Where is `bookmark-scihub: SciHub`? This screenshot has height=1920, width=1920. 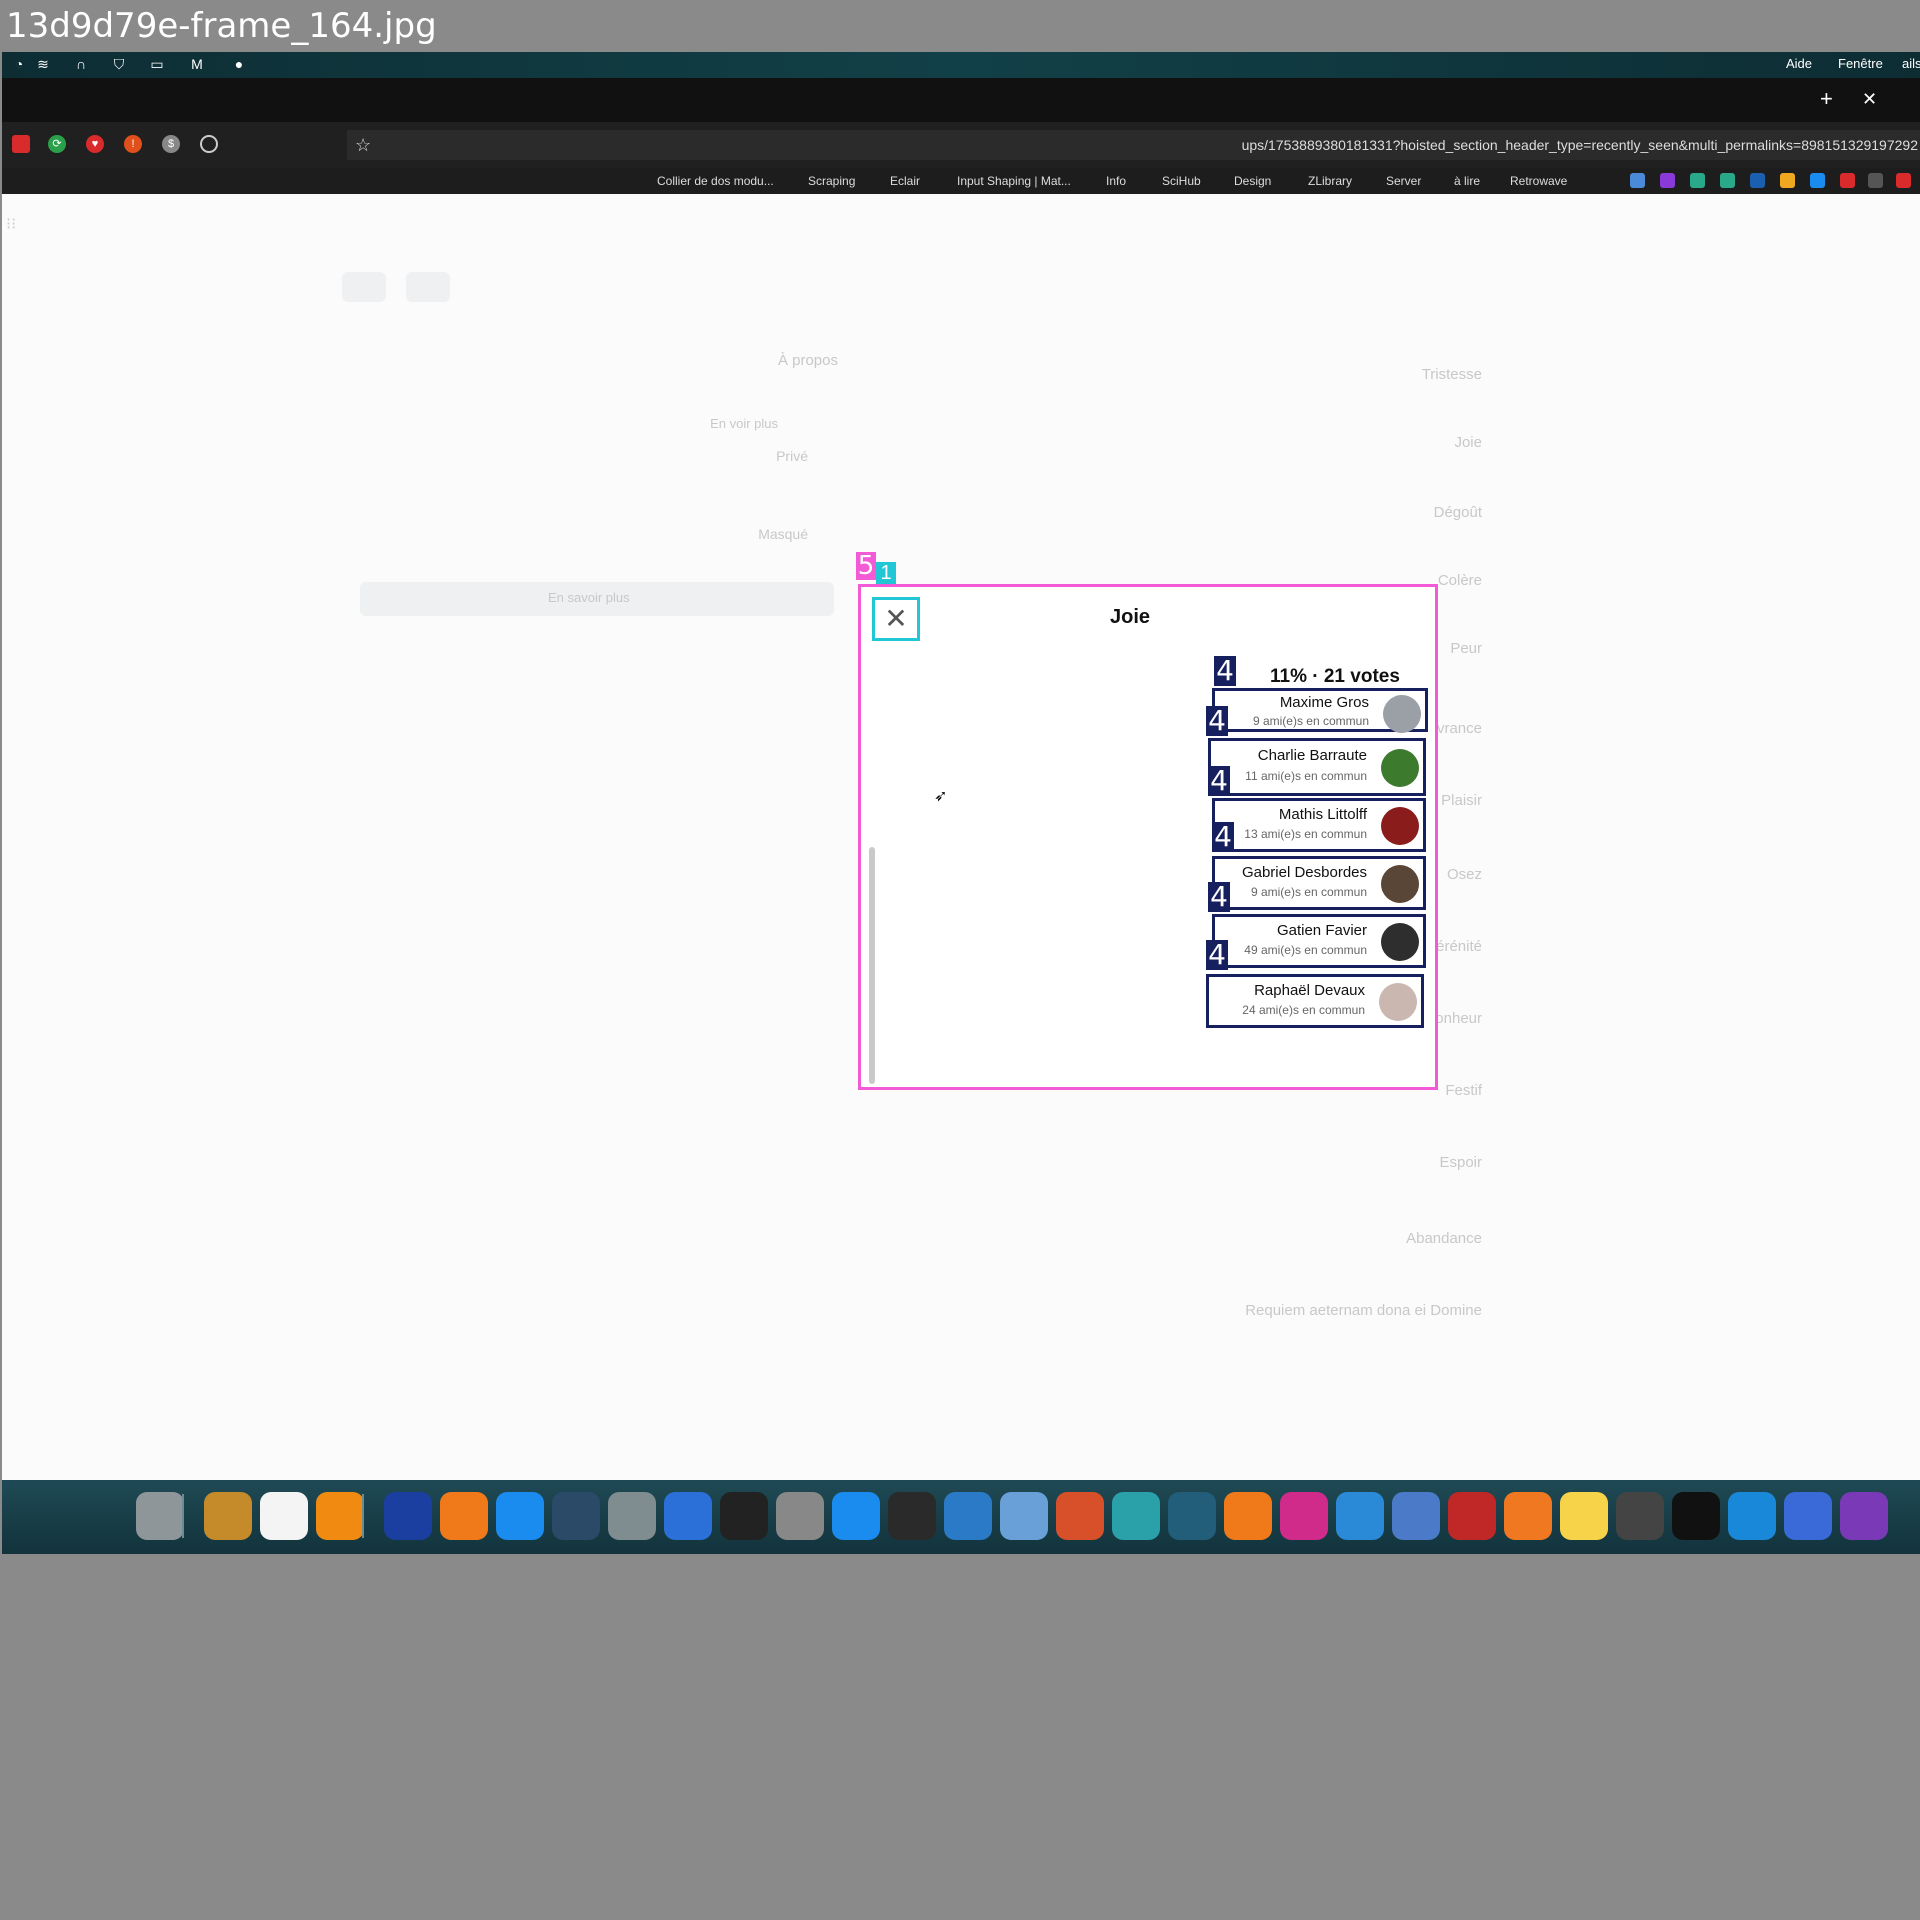 bookmark-scihub: SciHub is located at coordinates (1181, 181).